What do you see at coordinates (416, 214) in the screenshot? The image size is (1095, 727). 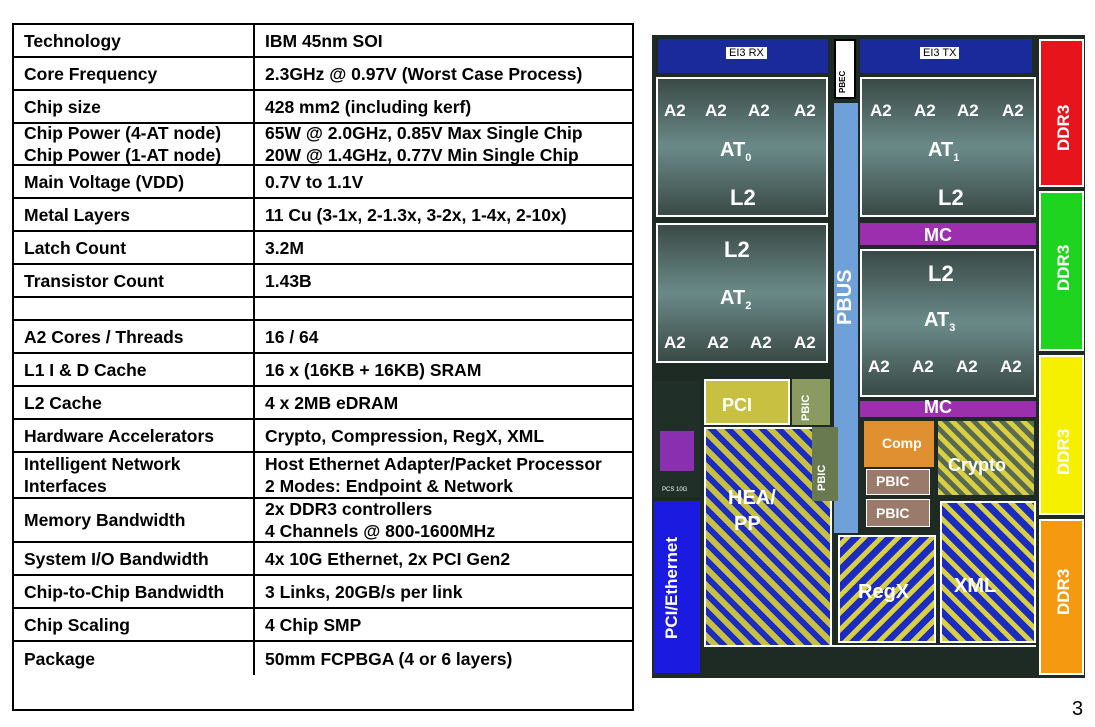 I see `spec-value-line: 11 Cu (3-1x, 2-1.3x, 3-2x, 1-4x, 2-10x)` at bounding box center [416, 214].